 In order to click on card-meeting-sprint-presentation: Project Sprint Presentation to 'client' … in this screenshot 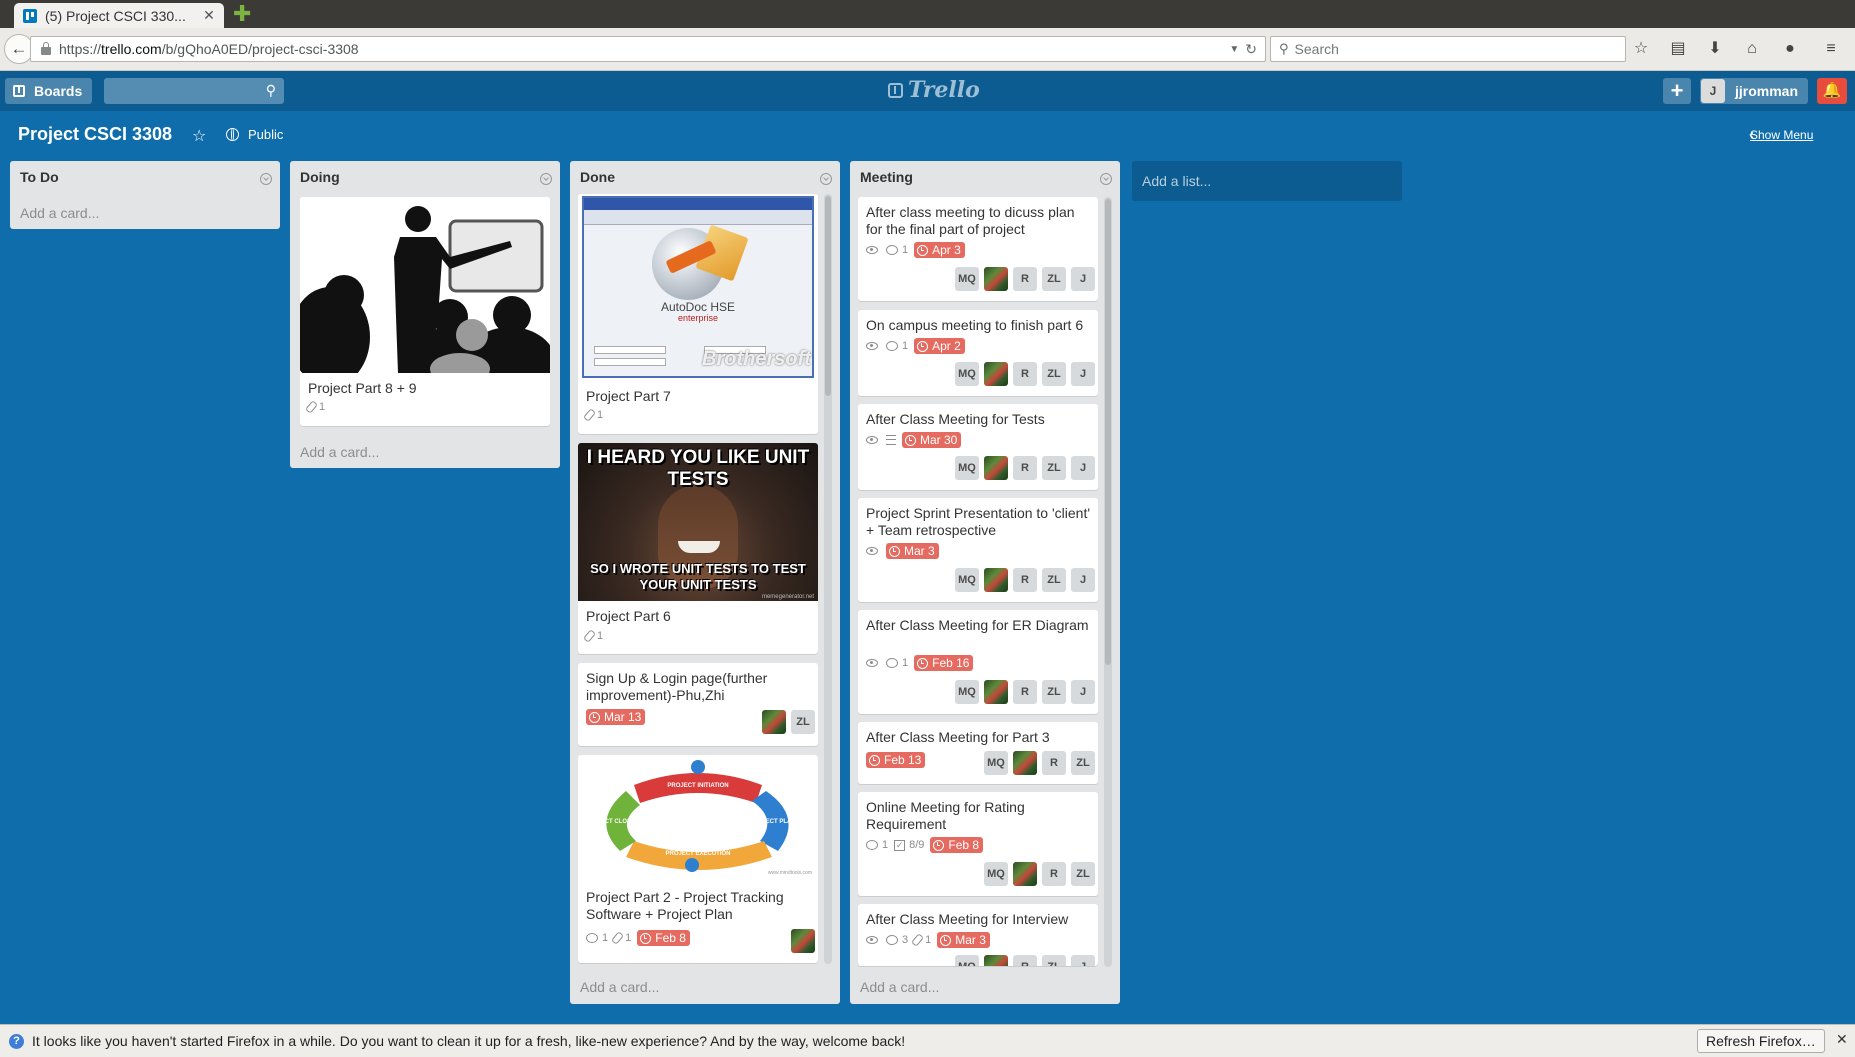, I will do `click(978, 550)`.